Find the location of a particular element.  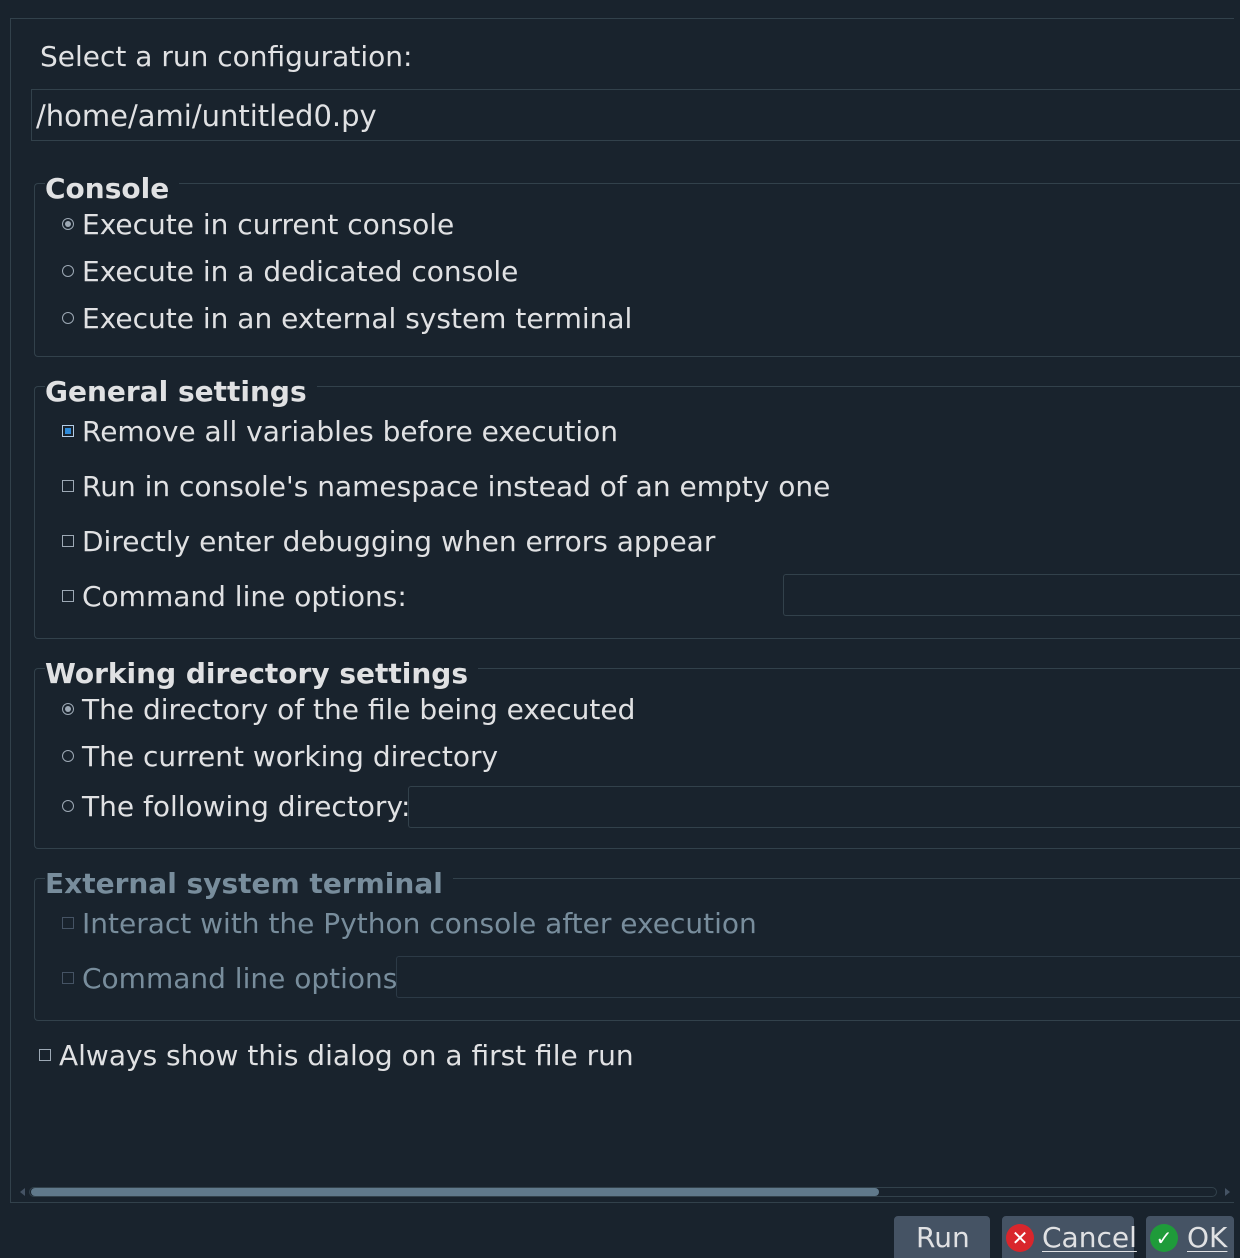

external-terminal-title: External system terminal is located at coordinates (249, 883).